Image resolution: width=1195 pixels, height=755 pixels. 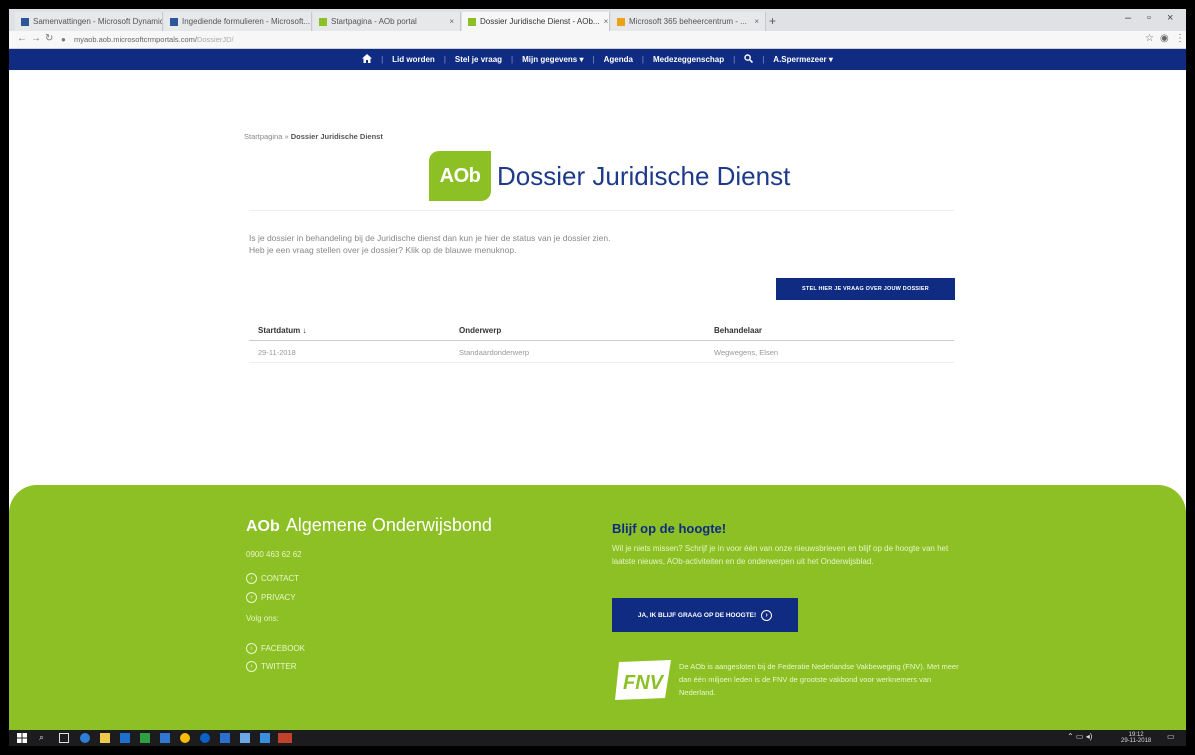 I want to click on forward-icon: →, so click(x=36, y=38).